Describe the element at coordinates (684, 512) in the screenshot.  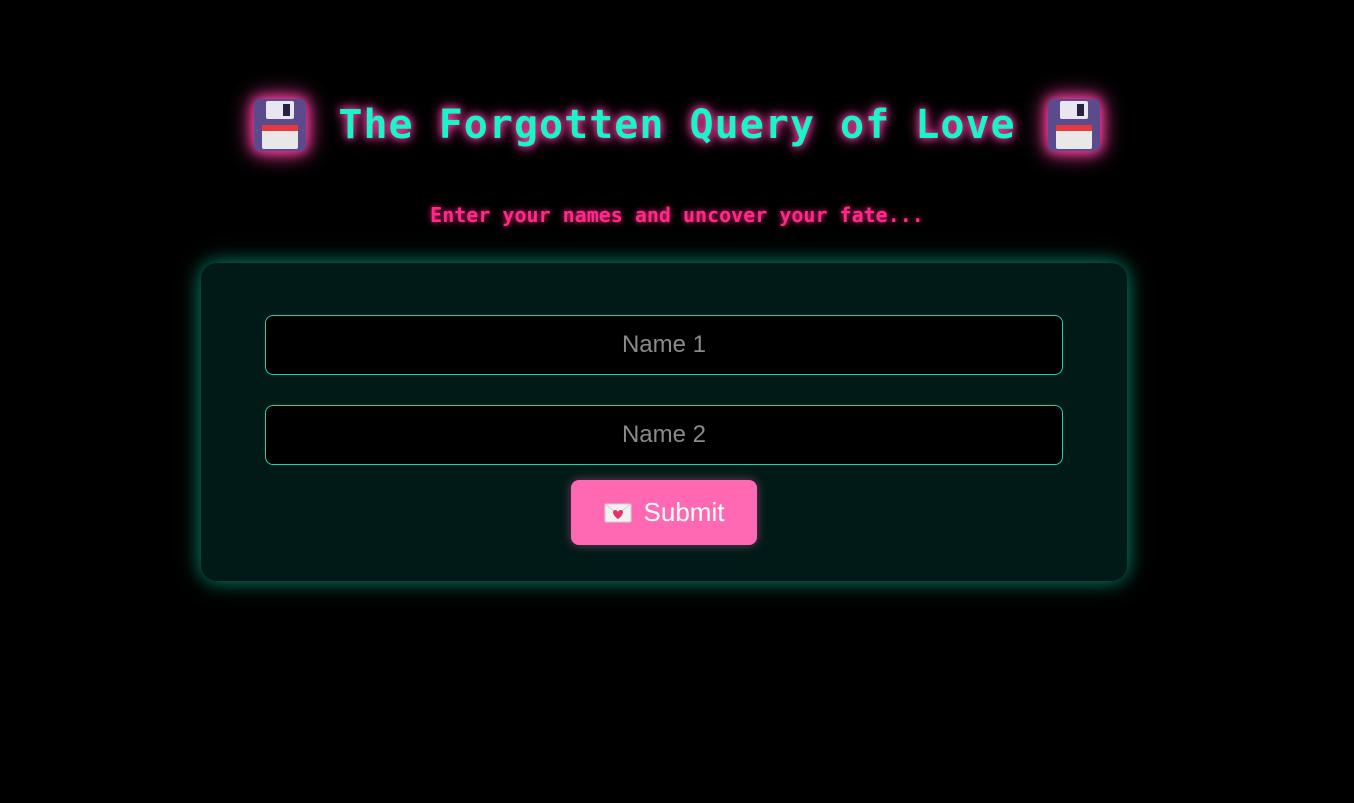
I see `submit-button-label: Submit` at that location.